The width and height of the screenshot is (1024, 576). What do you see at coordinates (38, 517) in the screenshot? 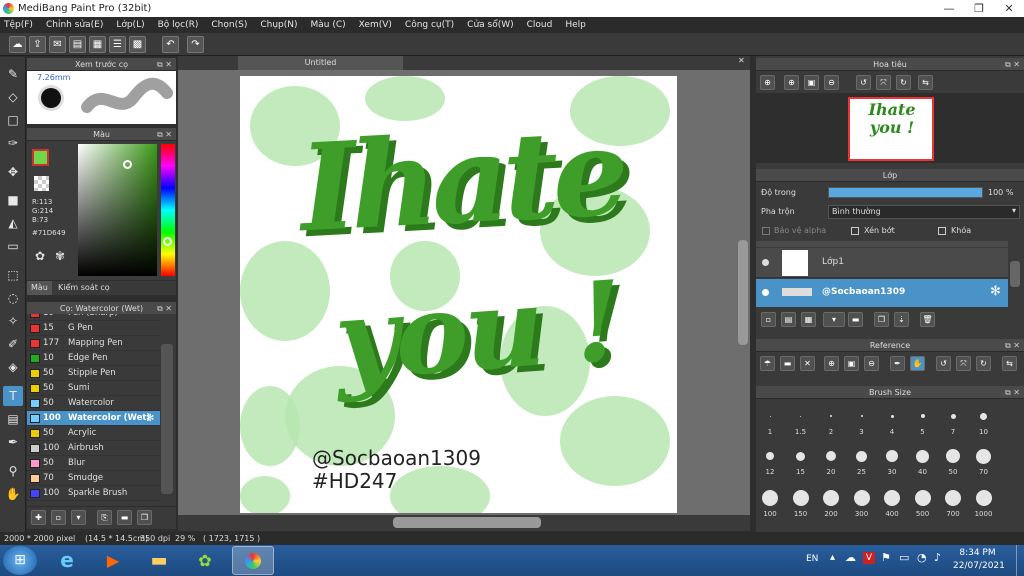
I see `add-brush-icon: ✚` at bounding box center [38, 517].